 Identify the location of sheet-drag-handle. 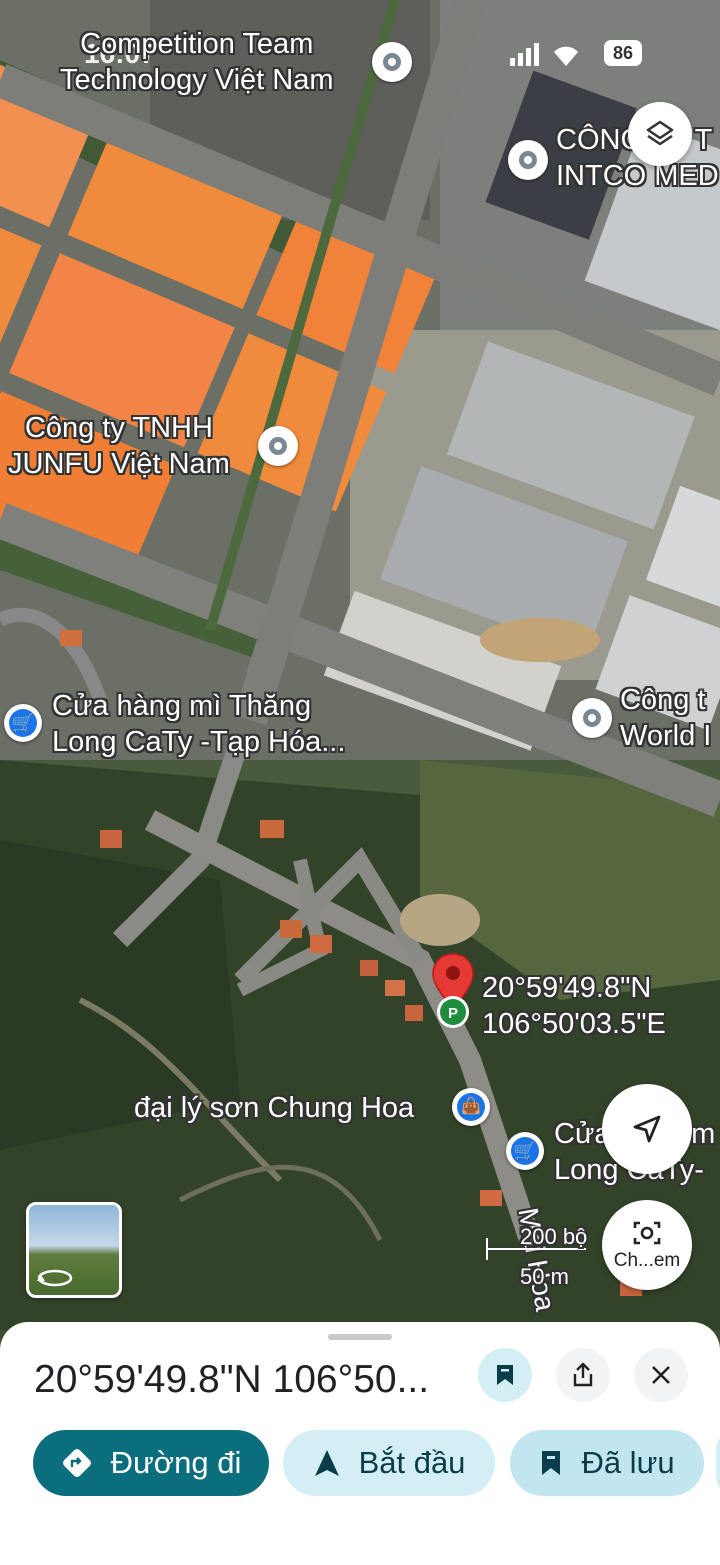
(360, 1337).